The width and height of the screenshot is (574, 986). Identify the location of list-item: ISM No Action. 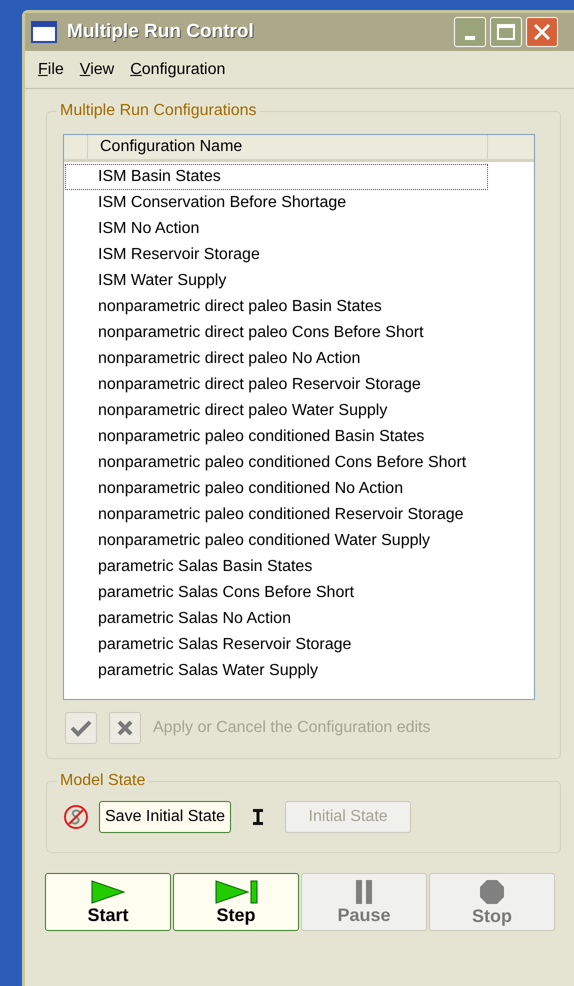
(276, 229).